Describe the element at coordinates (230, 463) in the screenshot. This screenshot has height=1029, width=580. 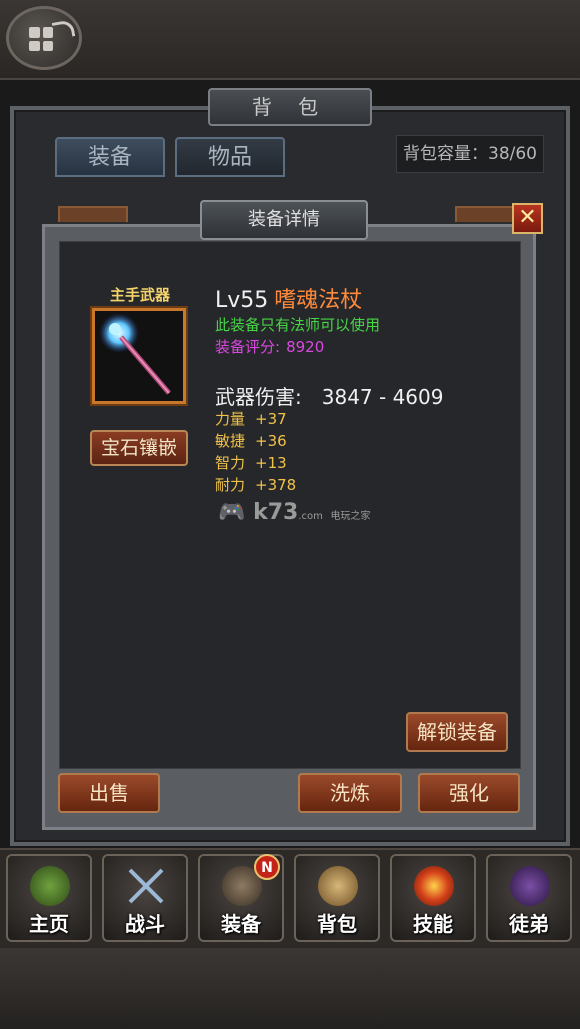
I see `stat-label: 智力` at that location.